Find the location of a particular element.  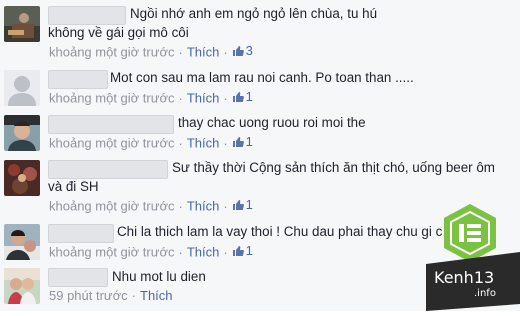

timestamp: 59 phút trước is located at coordinates (88, 295).